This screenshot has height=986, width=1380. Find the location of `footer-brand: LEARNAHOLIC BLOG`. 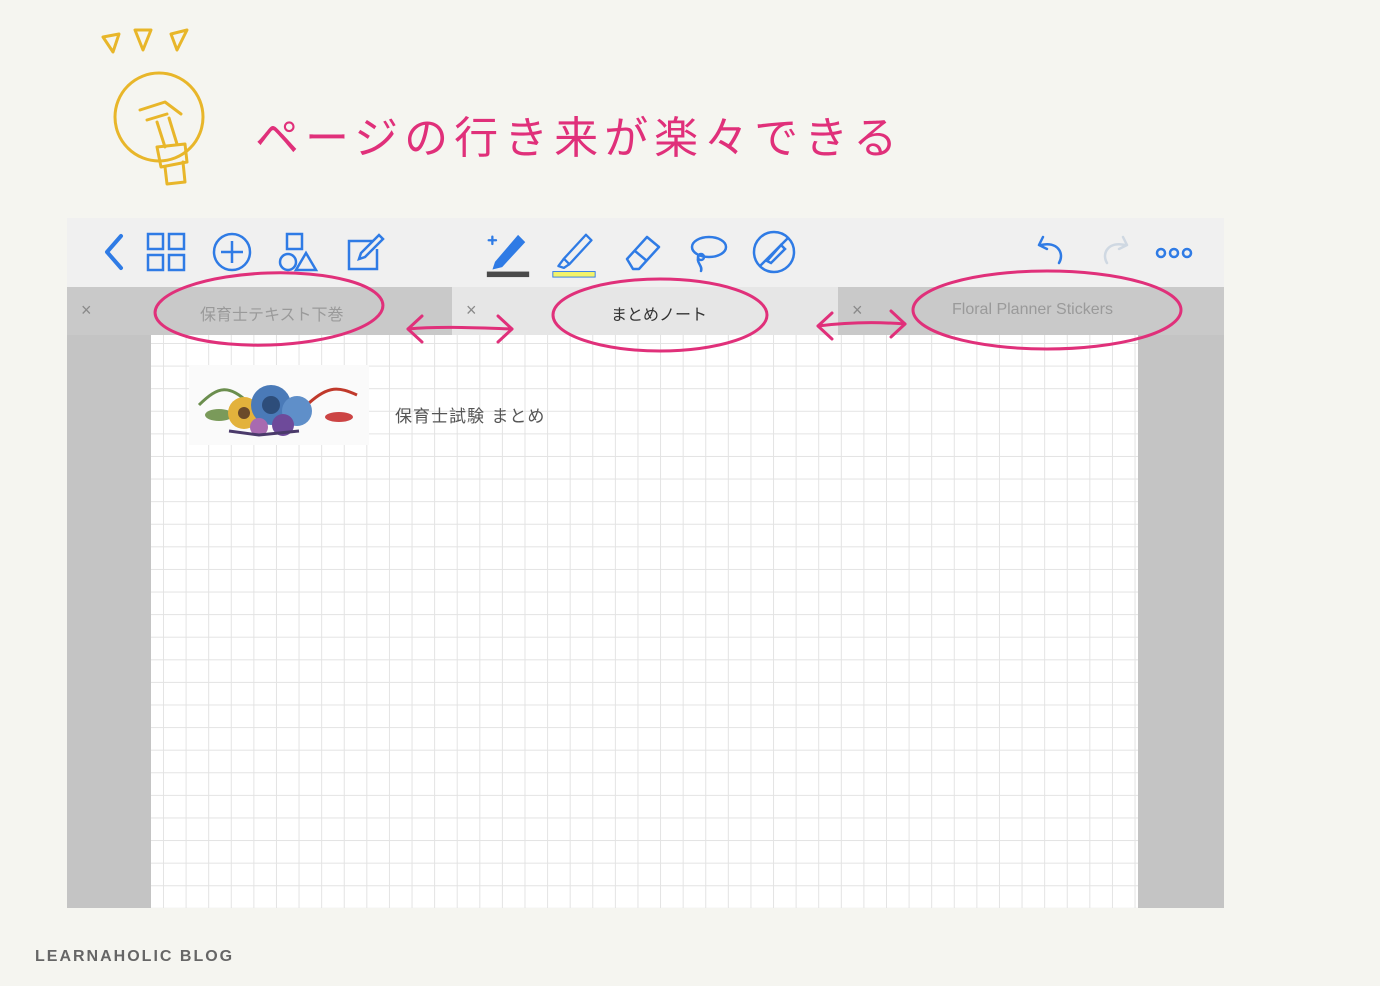

footer-brand: LEARNAHOLIC BLOG is located at coordinates (135, 956).